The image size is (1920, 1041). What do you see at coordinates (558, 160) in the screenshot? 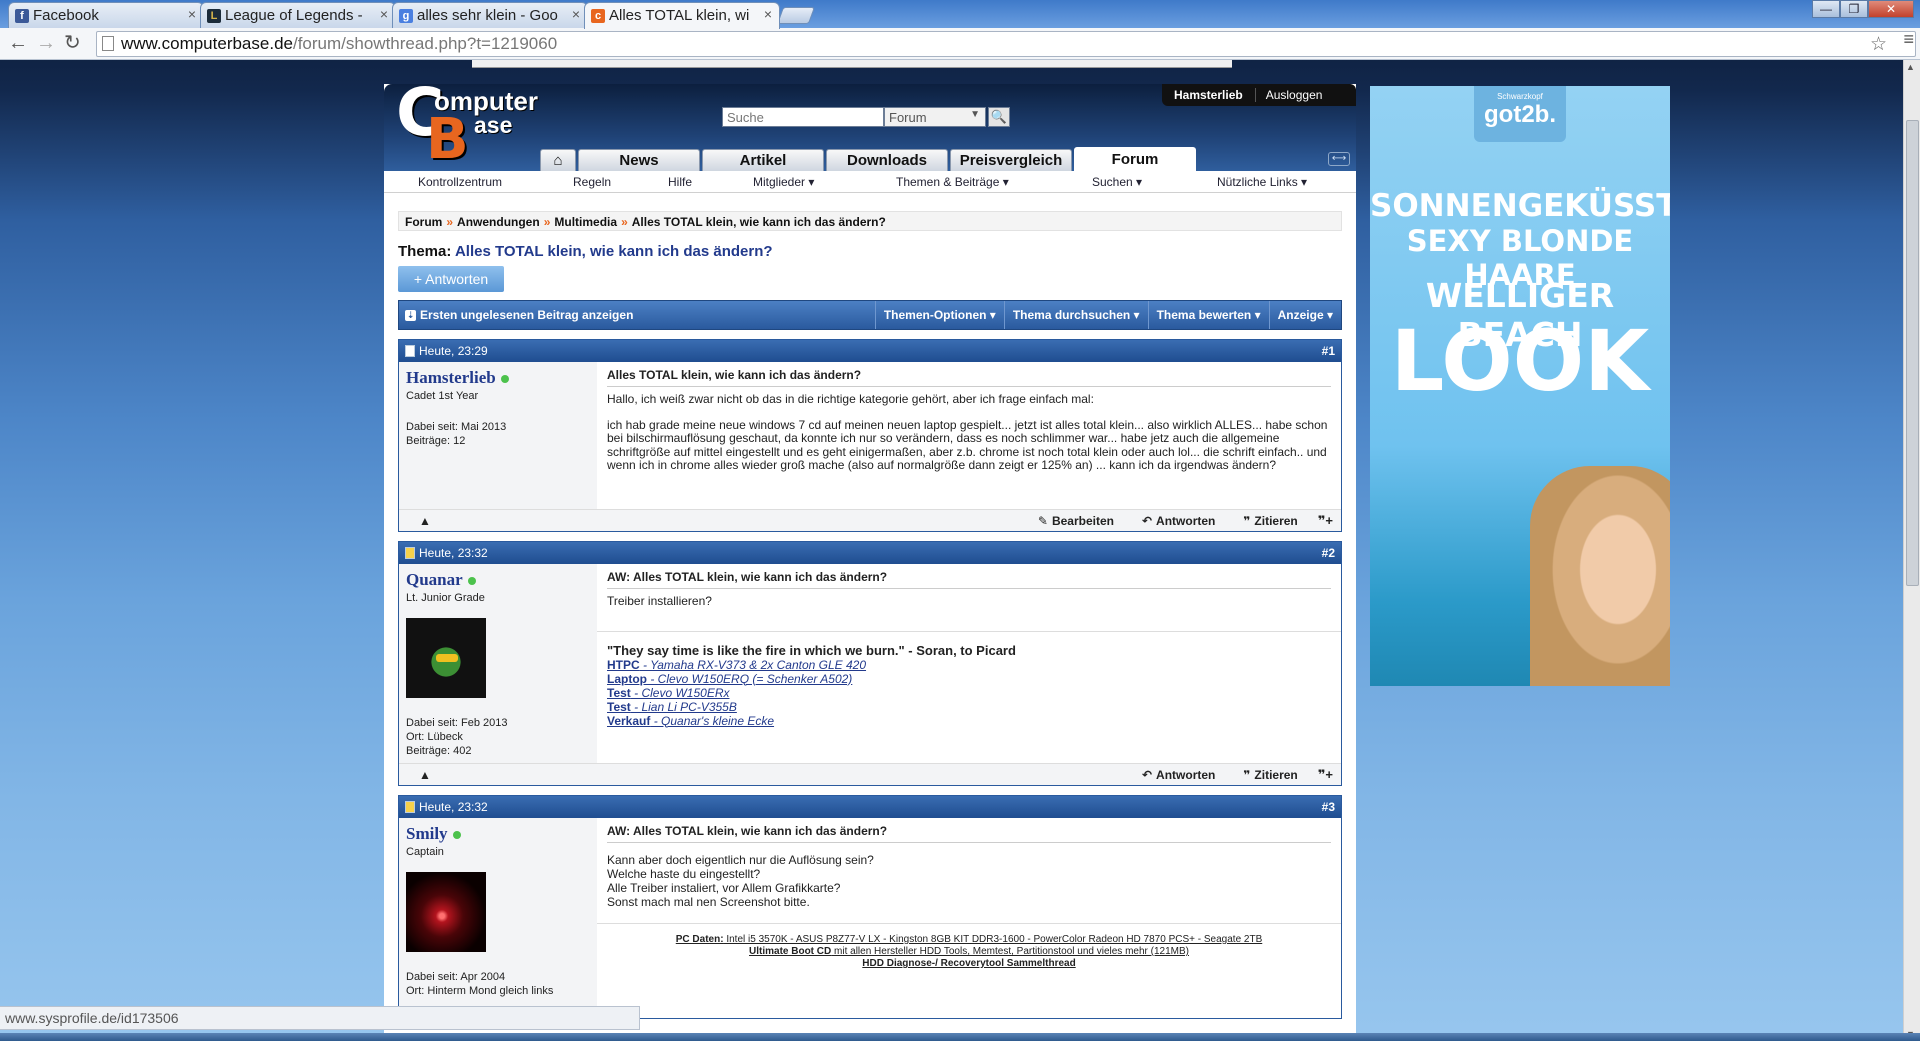
I see `tab-home: ⌂` at bounding box center [558, 160].